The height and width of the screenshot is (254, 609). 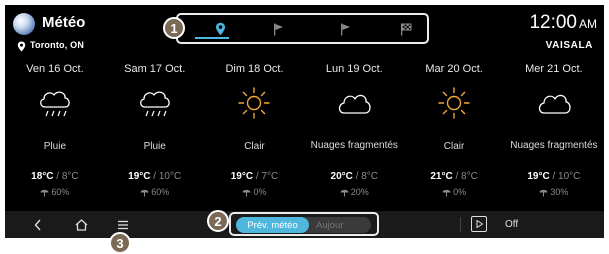 I want to click on temperature-range: 20°C / 8°C, so click(x=354, y=176).